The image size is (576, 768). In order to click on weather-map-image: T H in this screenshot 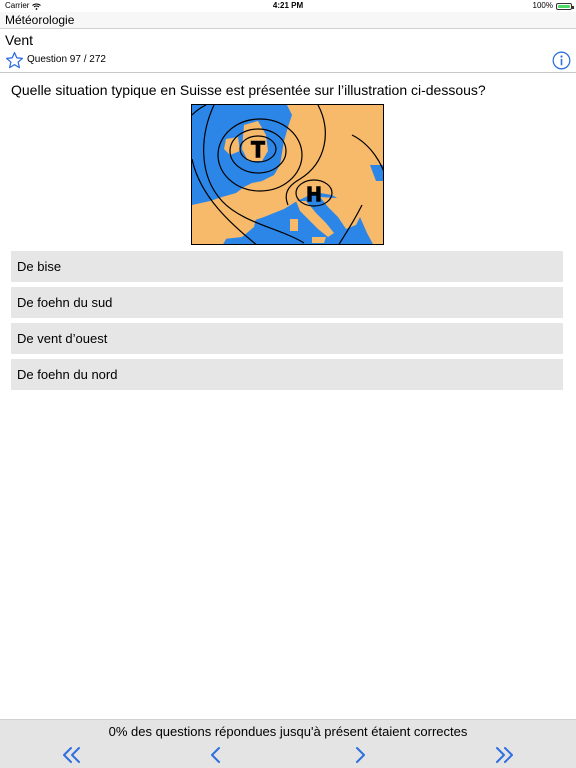, I will do `click(287, 174)`.